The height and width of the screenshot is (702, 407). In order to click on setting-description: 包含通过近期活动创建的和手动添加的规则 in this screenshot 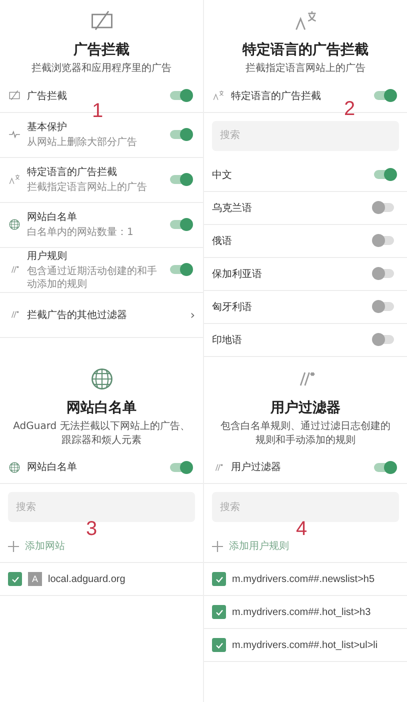, I will do `click(92, 277)`.